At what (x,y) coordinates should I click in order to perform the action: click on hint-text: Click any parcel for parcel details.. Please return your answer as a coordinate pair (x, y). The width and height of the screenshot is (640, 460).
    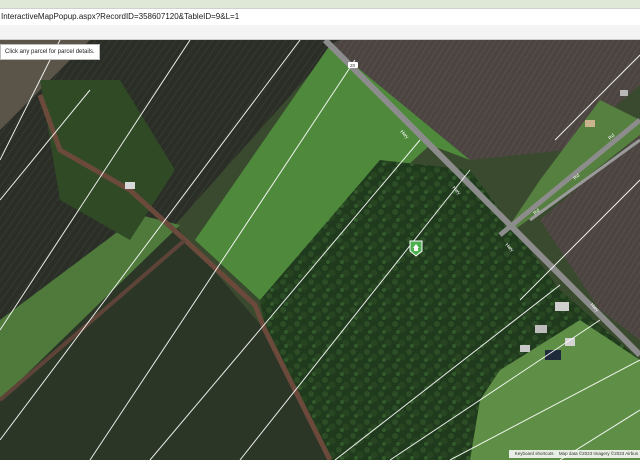
    Looking at the image, I should click on (50, 52).